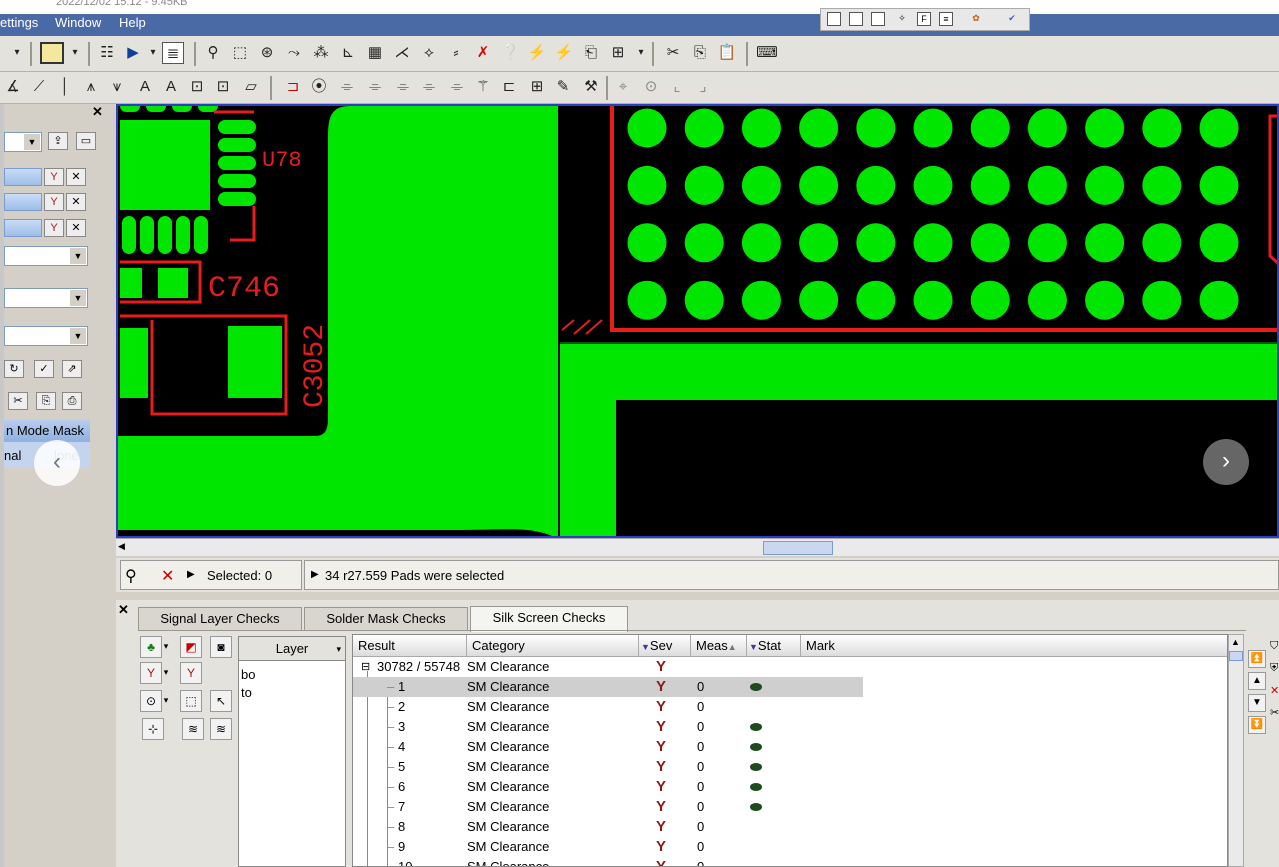 This screenshot has height=867, width=1279. Describe the element at coordinates (976, 19) in the screenshot. I see `palette-icon: ✿` at that location.